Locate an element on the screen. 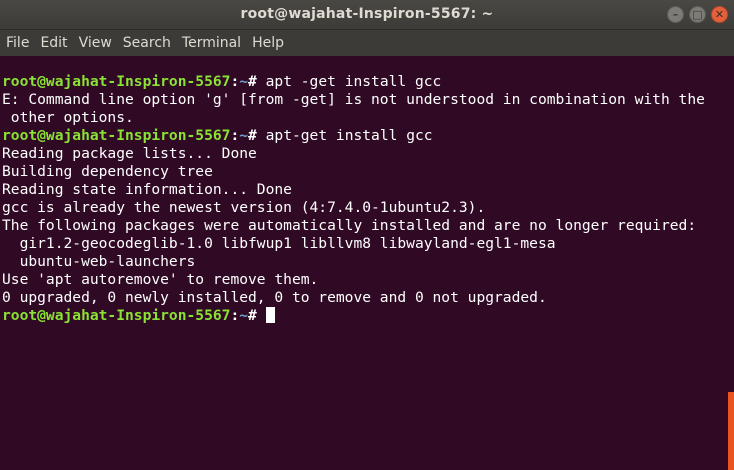 The height and width of the screenshot is (470, 734). command-text: apt -get install gcc is located at coordinates (353, 81).